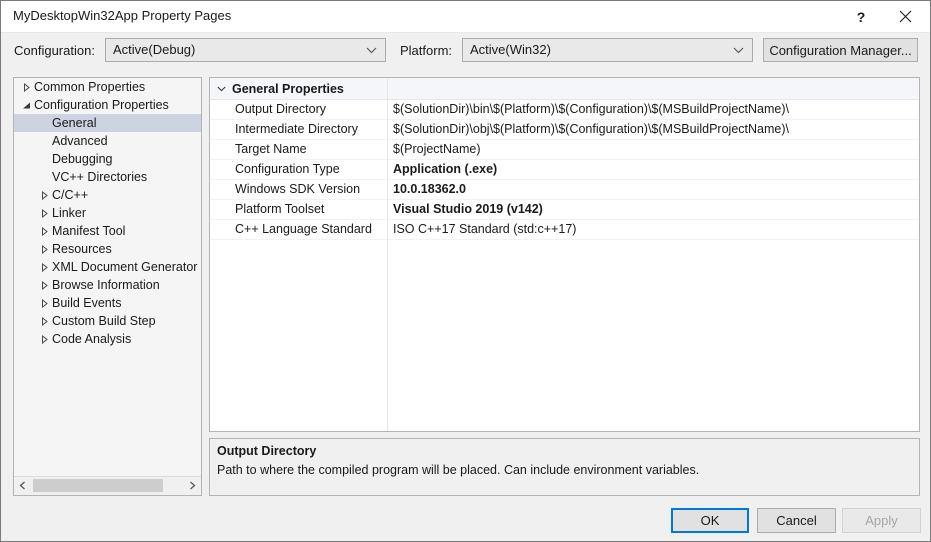 This screenshot has height=542, width=931. I want to click on tree-item-label: Code Analysis, so click(92, 339).